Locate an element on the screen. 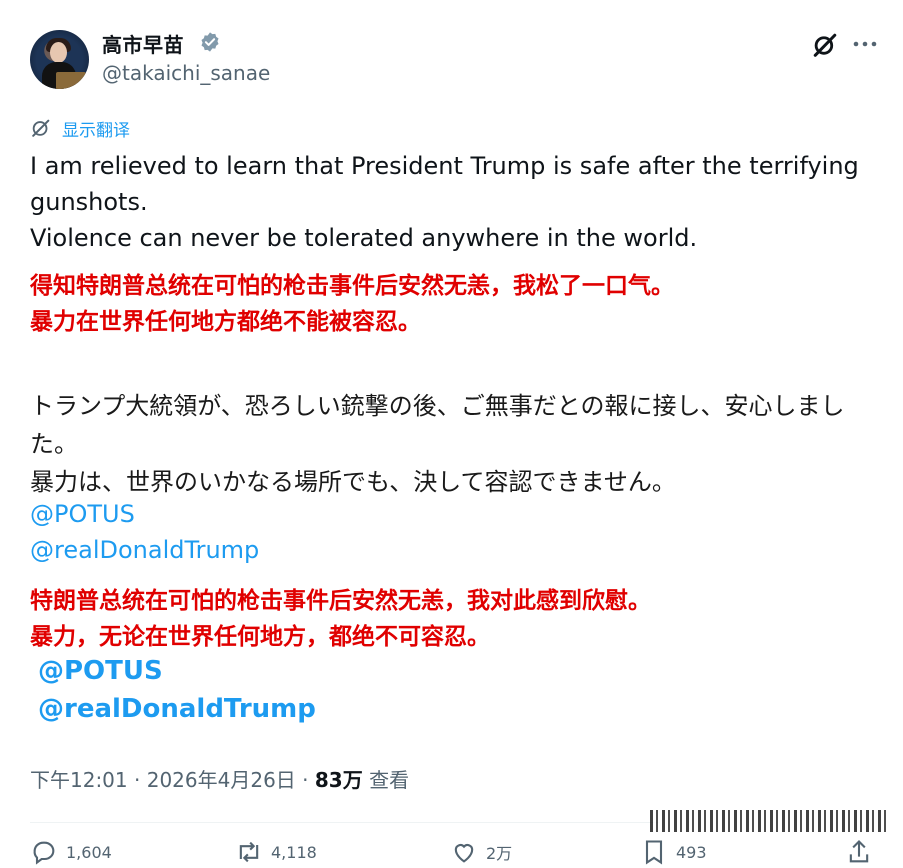 This screenshot has width=903, height=868. reply-count: 1,604 is located at coordinates (89, 852).